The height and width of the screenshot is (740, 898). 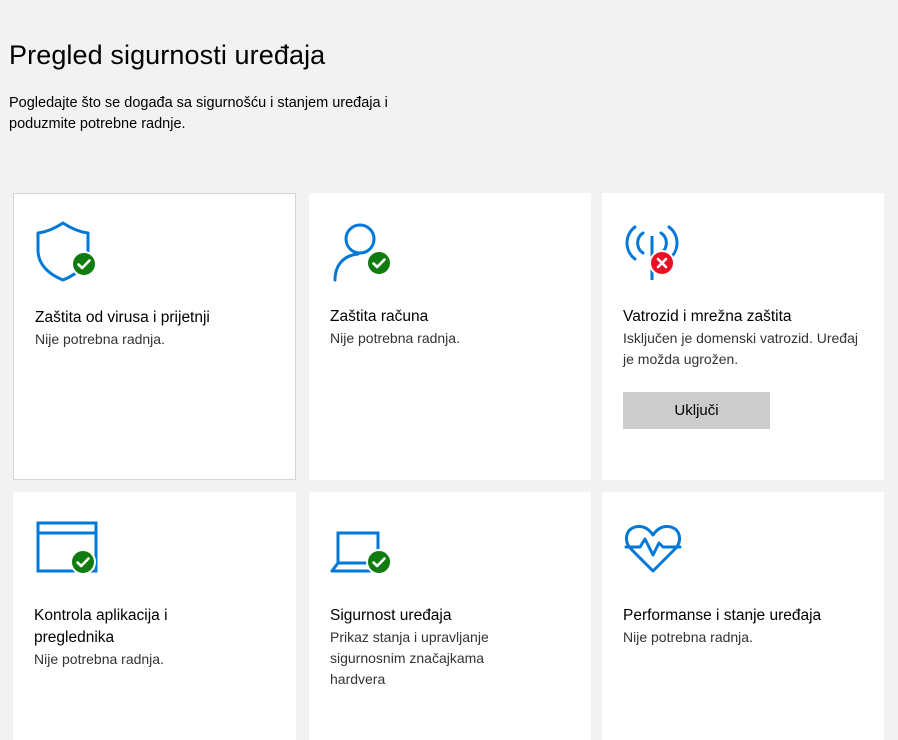 What do you see at coordinates (101, 626) in the screenshot?
I see `card-title: Kontrola aplikacija i preglednika` at bounding box center [101, 626].